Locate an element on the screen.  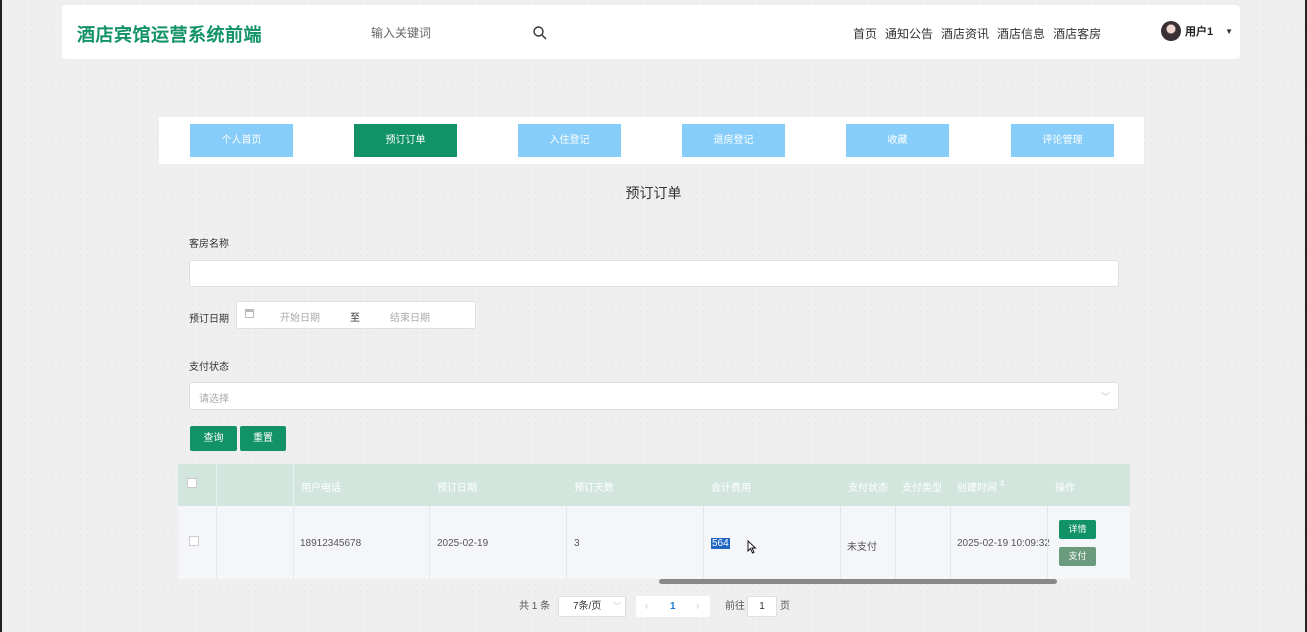
cell-pay-status: 未支付 is located at coordinates (862, 547).